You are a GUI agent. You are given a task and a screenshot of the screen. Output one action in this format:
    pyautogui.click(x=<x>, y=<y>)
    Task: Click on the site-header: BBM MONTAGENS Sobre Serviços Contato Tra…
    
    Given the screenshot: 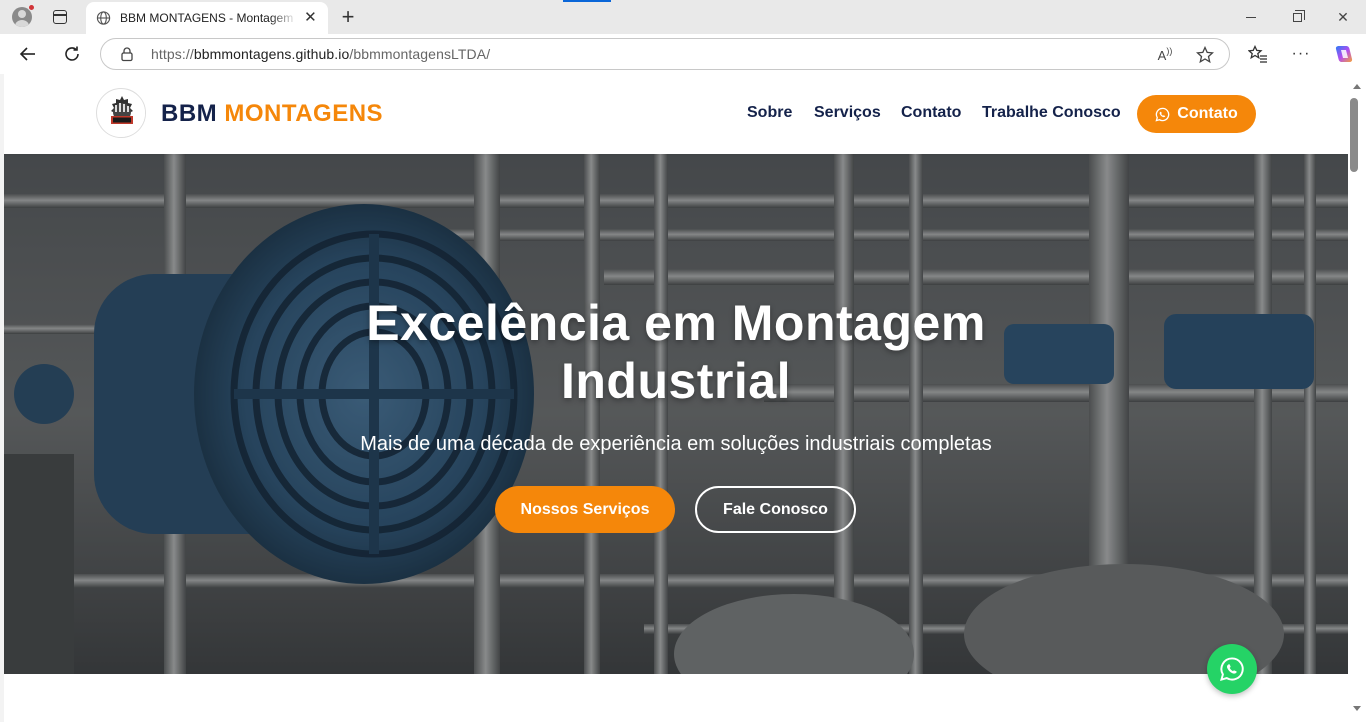 What is the action you would take?
    pyautogui.click(x=676, y=114)
    